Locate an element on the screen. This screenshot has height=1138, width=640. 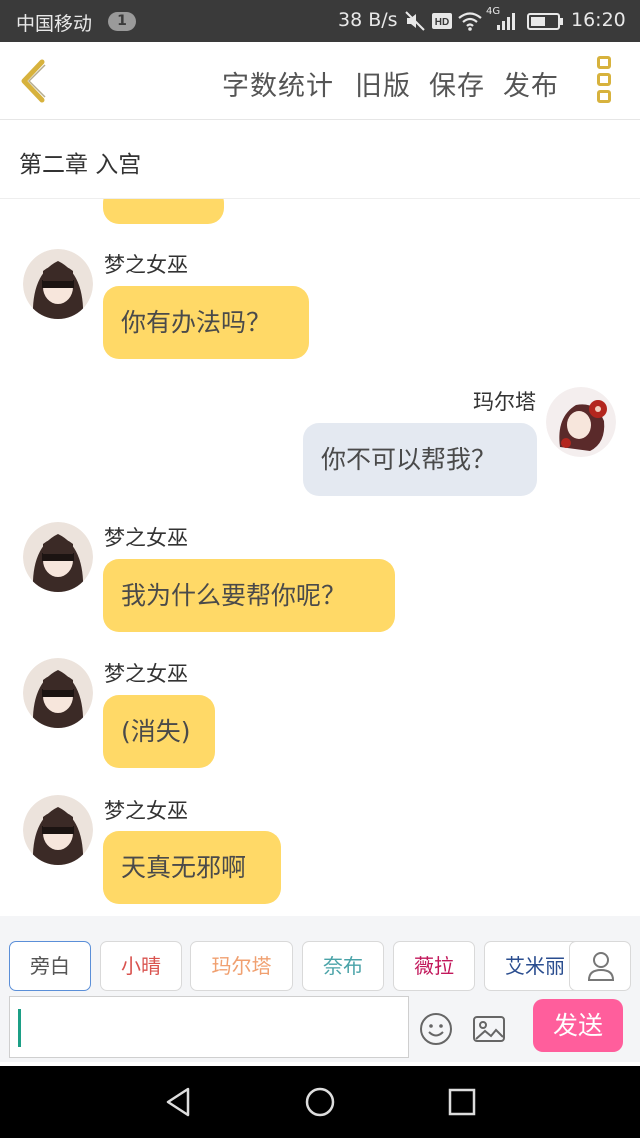
emoji-icon is located at coordinates (436, 1029).